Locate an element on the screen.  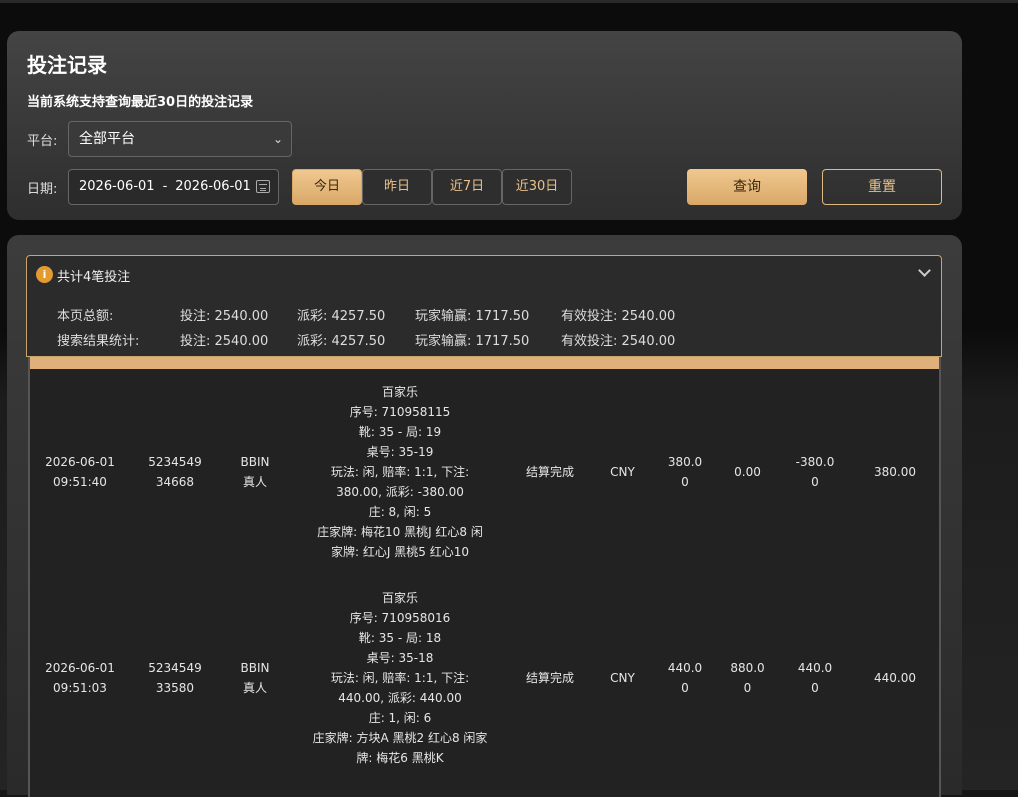
platform-label: 平台: is located at coordinates (42, 141).